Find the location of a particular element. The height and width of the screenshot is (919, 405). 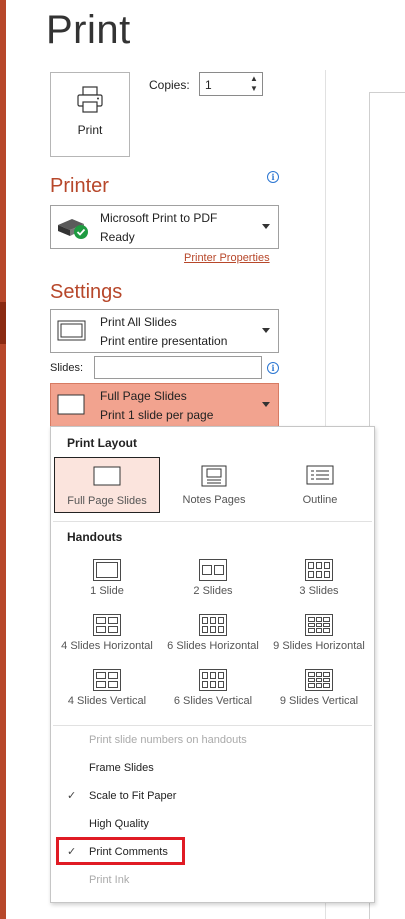

handout-9-horizontal-icon is located at coordinates (319, 625).